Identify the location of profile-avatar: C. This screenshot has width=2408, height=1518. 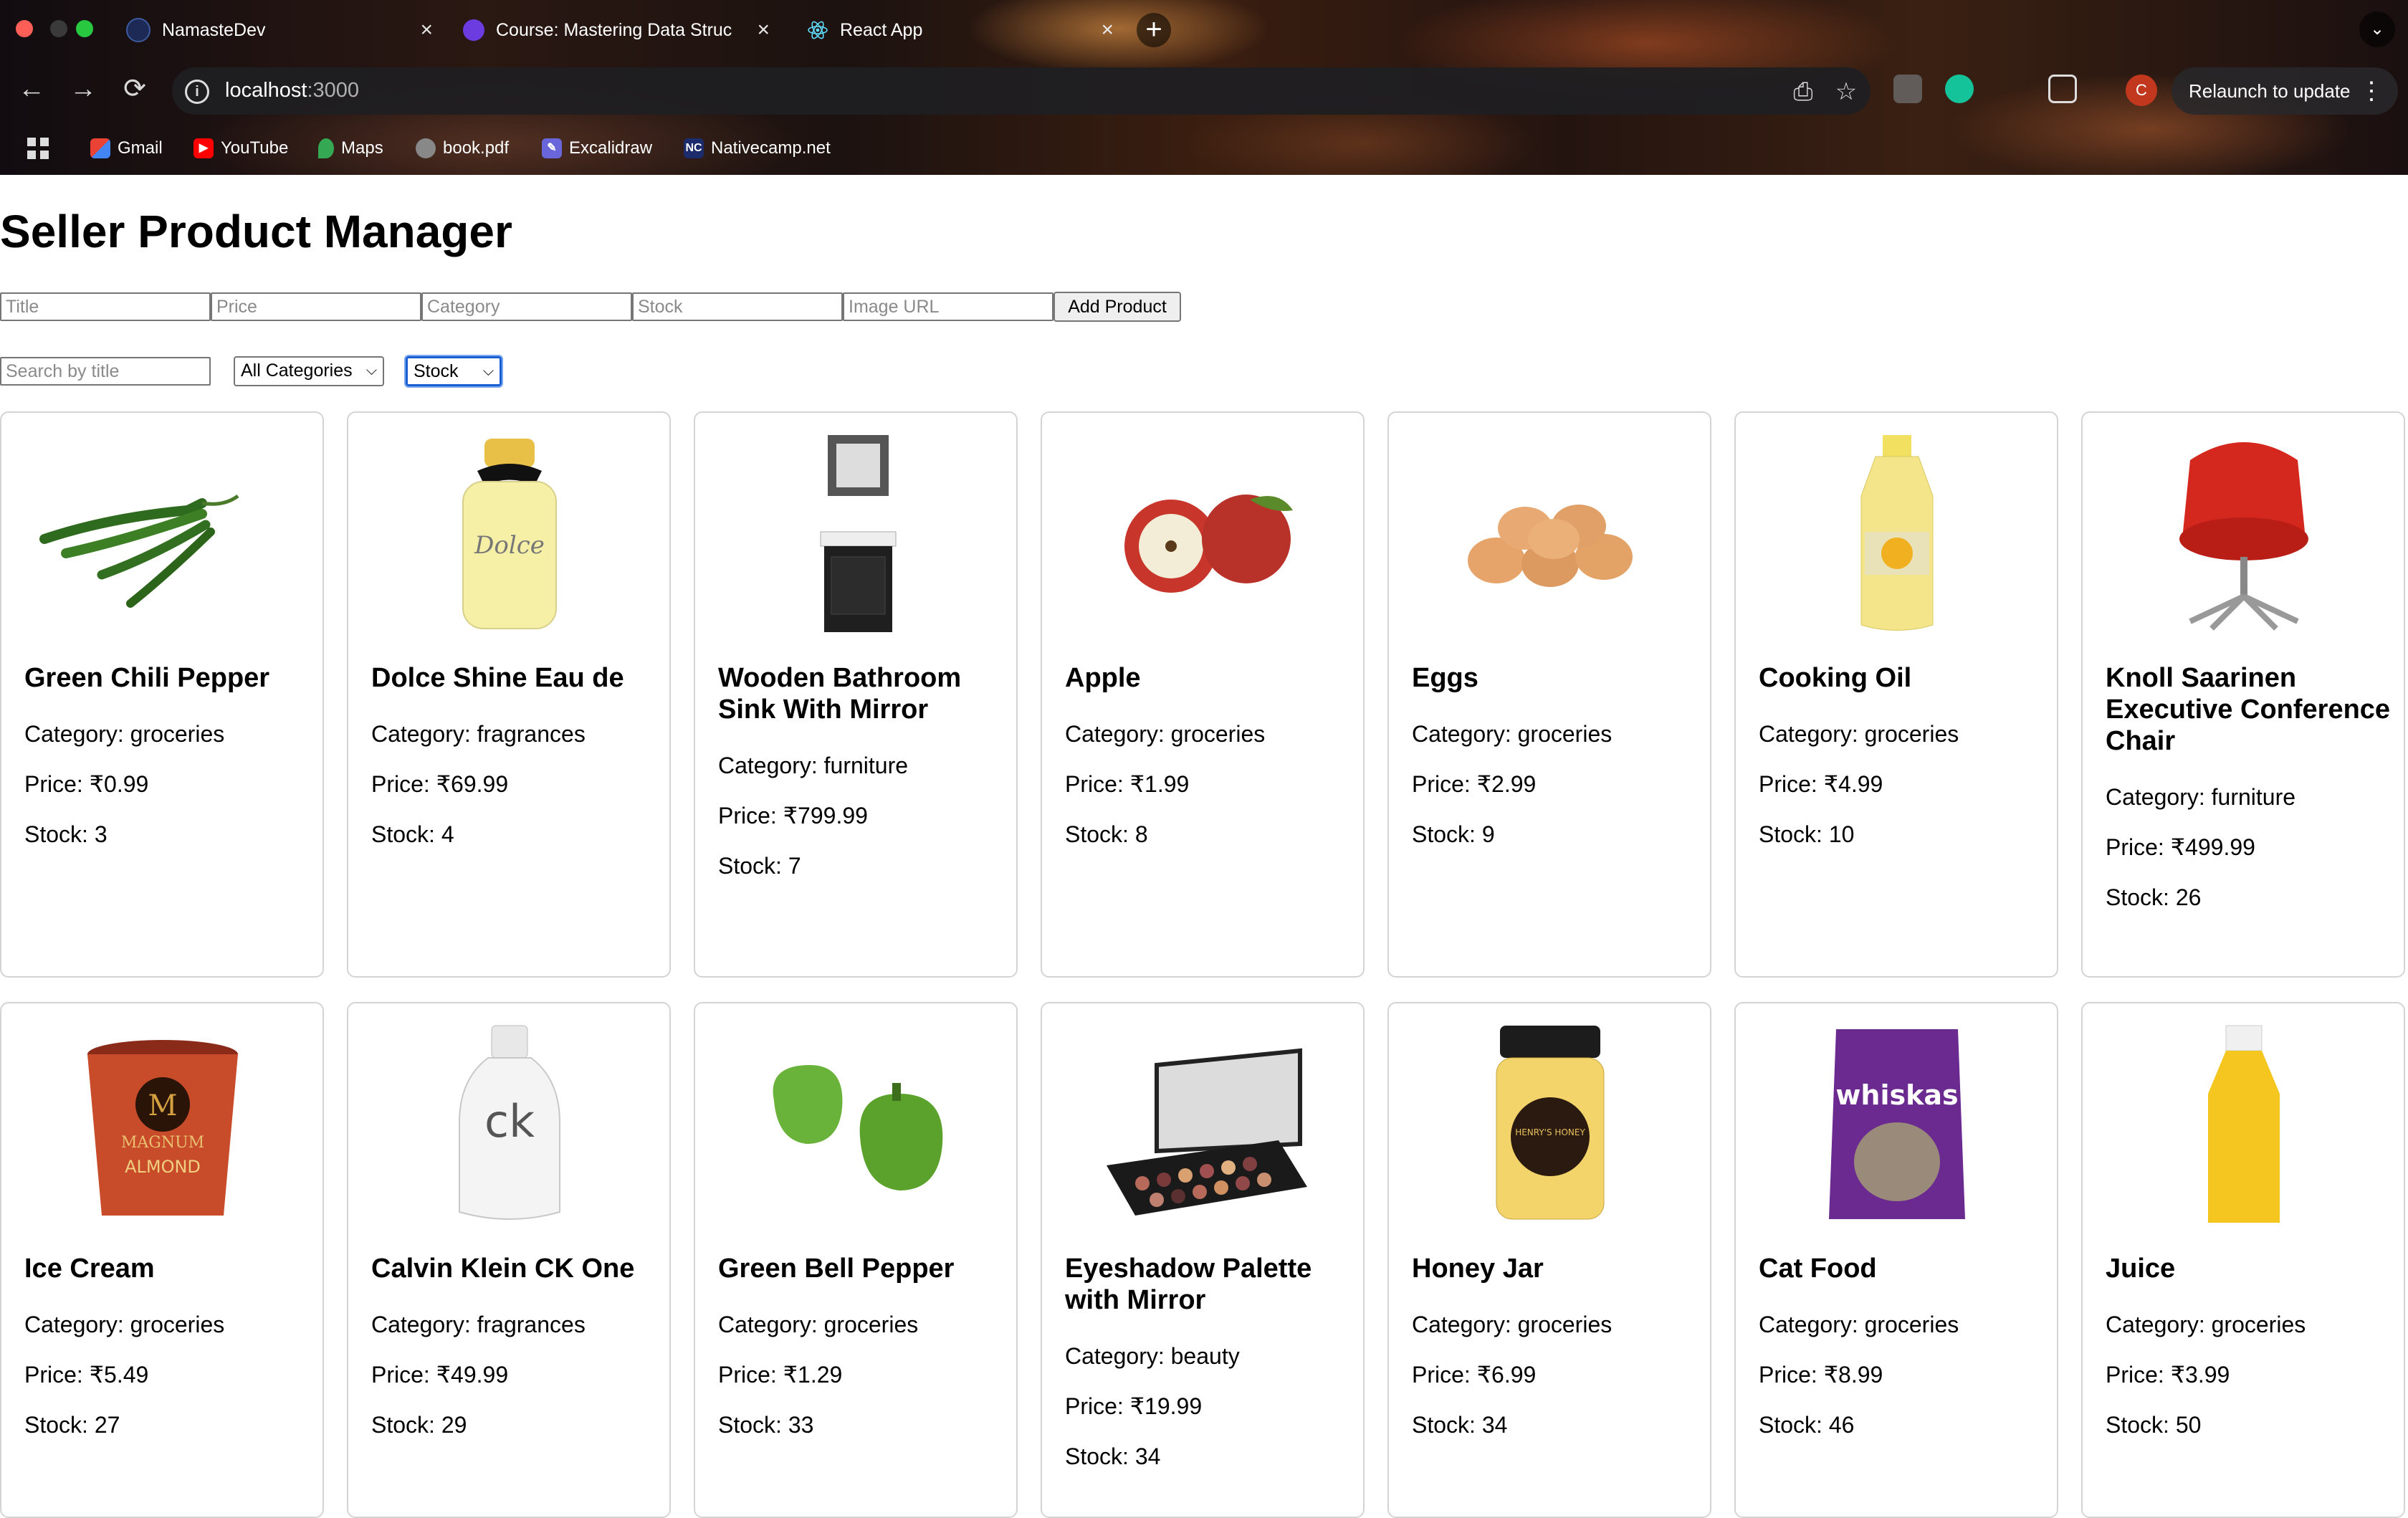
(2141, 90).